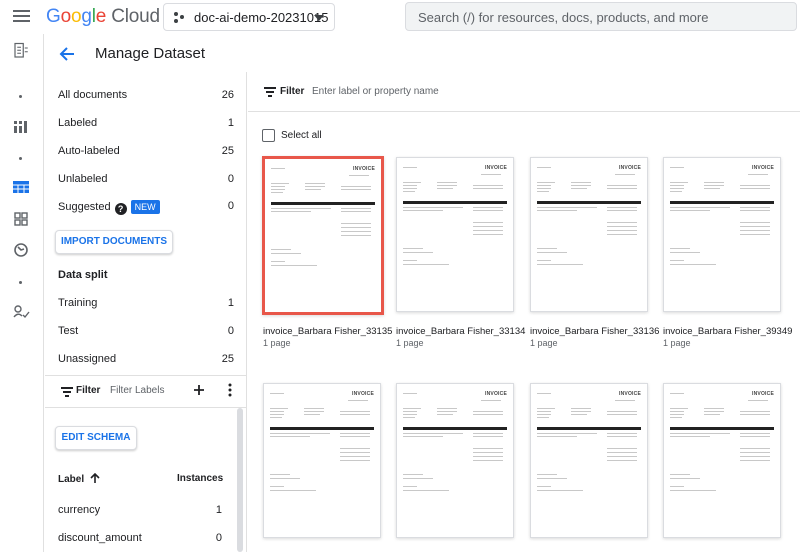 This screenshot has height=552, width=800. Describe the element at coordinates (230, 123) in the screenshot. I see `stat-count: 1` at that location.